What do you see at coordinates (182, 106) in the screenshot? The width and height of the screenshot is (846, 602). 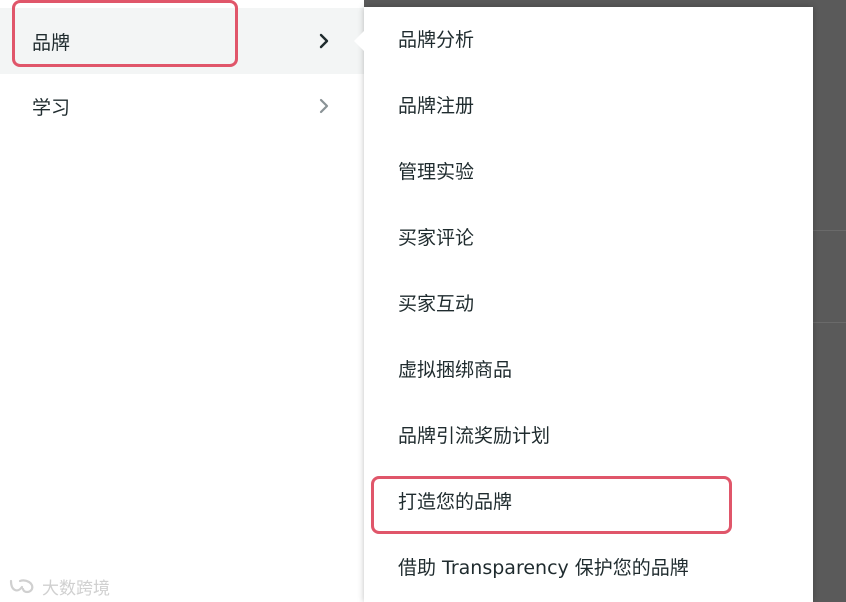 I see `menu-item-learn: 学习` at bounding box center [182, 106].